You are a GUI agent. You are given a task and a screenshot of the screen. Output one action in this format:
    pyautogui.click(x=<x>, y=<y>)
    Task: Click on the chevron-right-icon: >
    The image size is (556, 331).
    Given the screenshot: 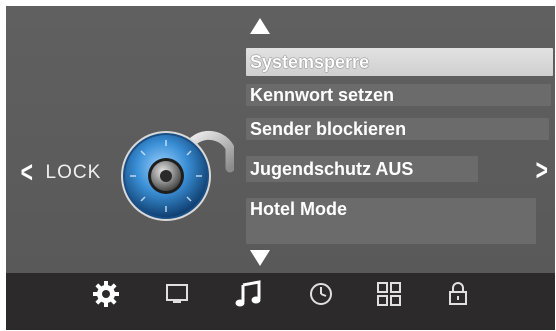 What is the action you would take?
    pyautogui.click(x=542, y=171)
    